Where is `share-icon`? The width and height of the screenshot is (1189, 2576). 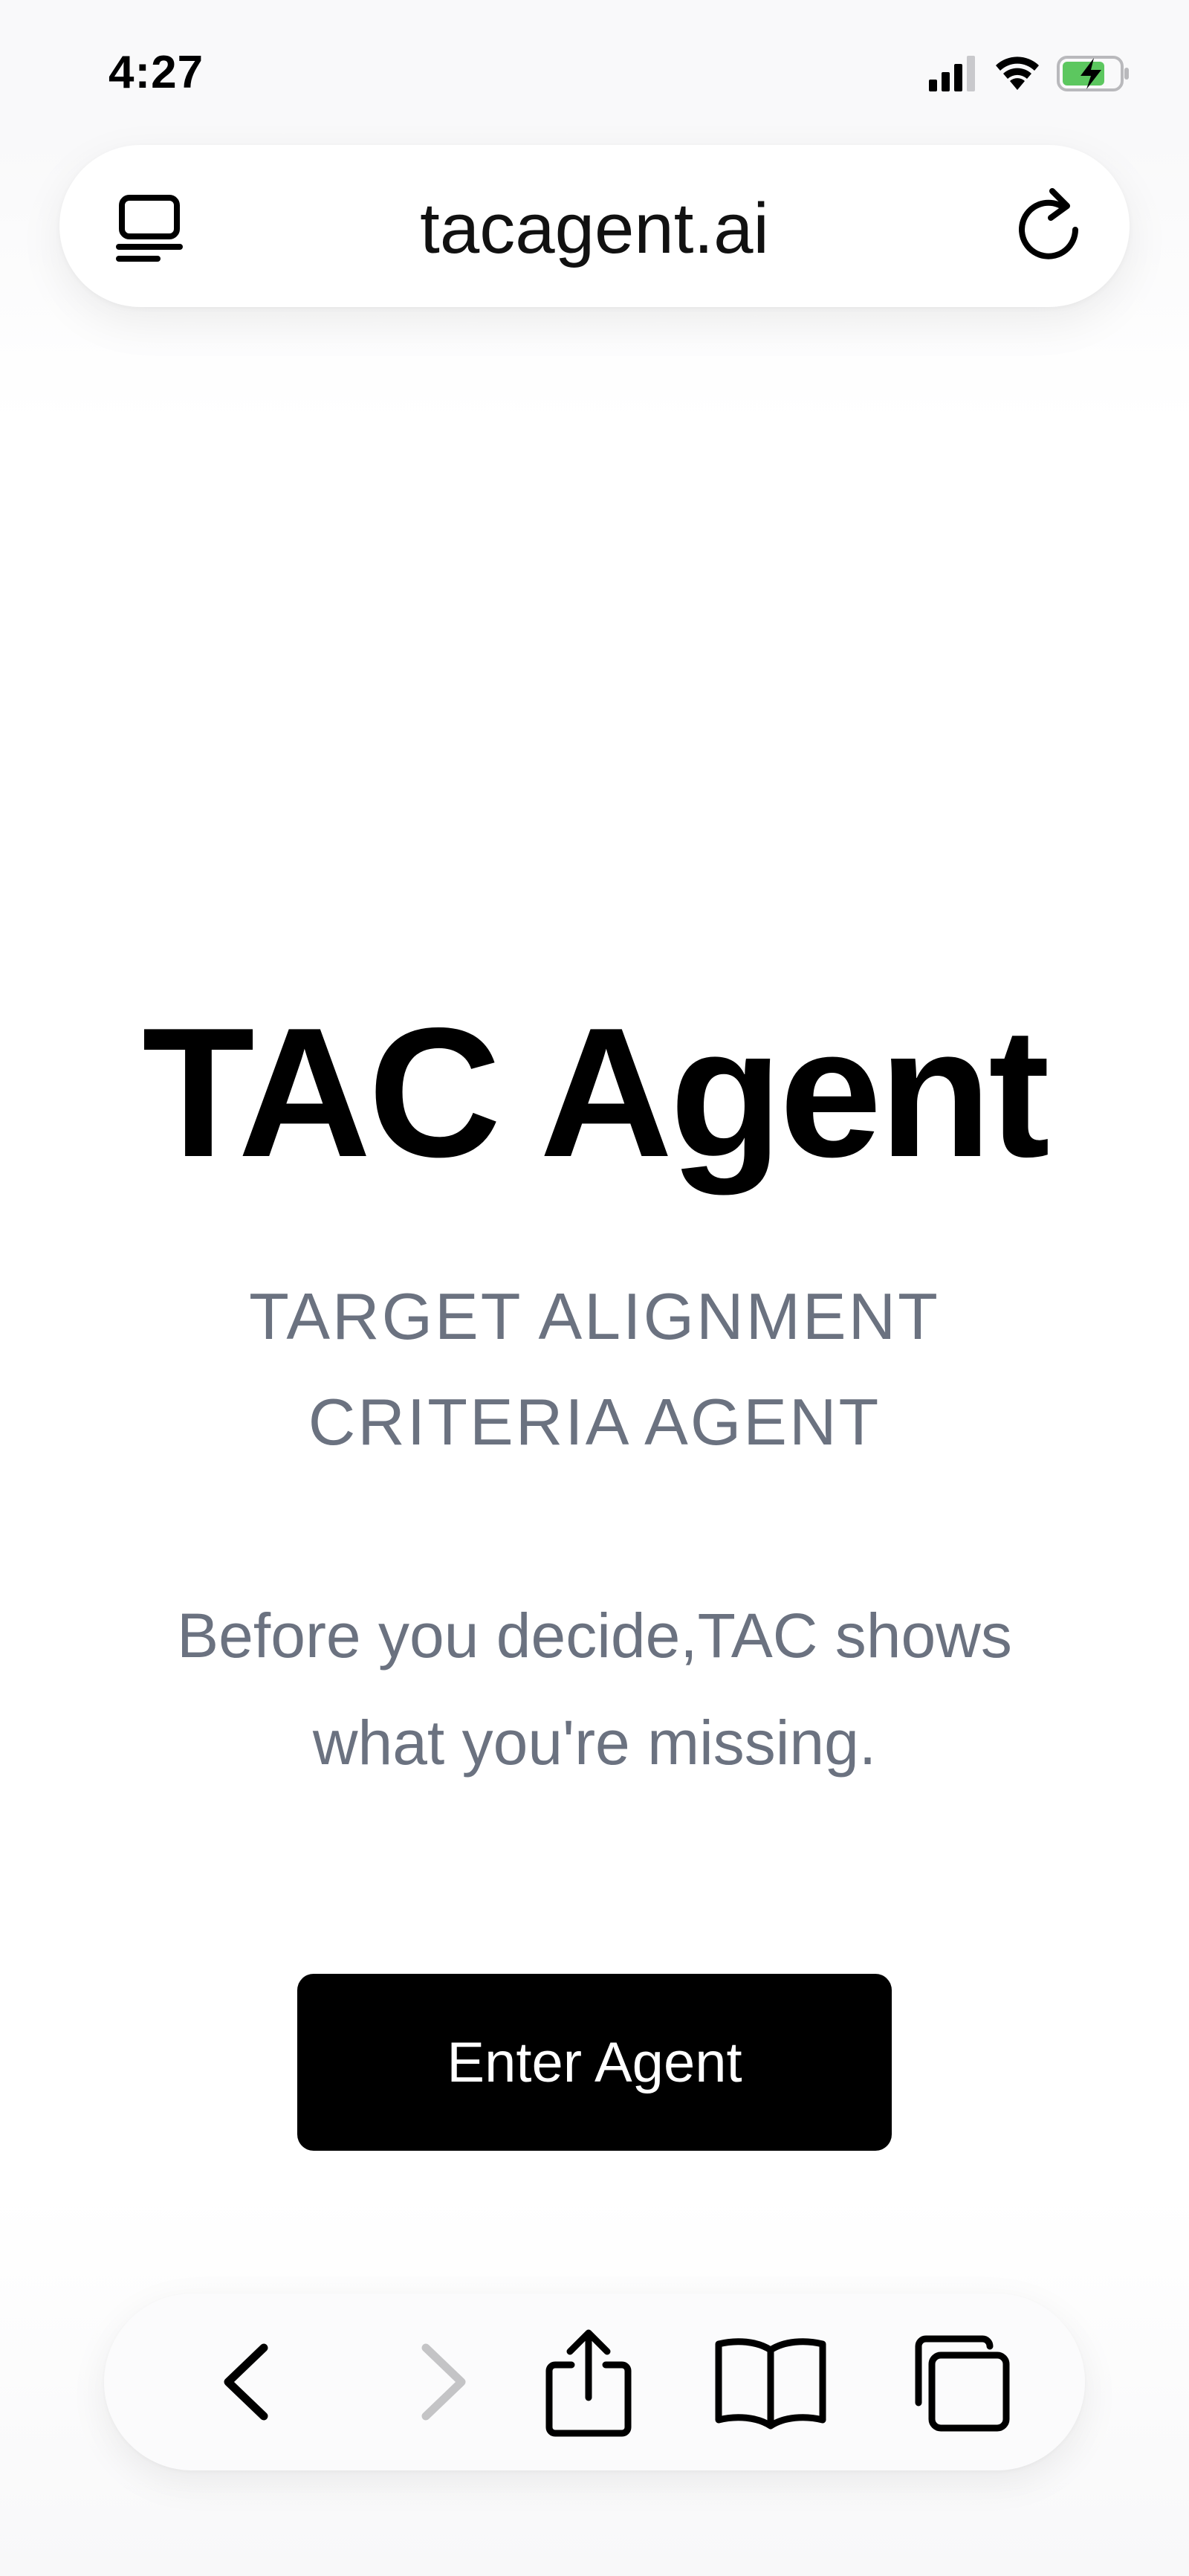 share-icon is located at coordinates (588, 2383).